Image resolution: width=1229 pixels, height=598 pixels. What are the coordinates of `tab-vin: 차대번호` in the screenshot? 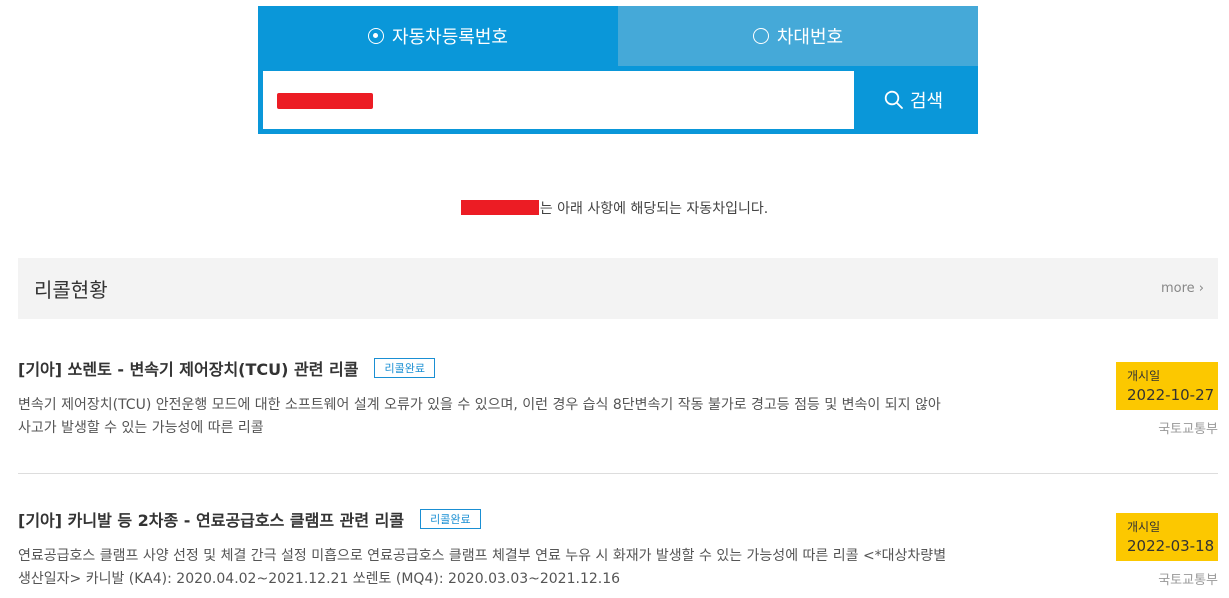 It's located at (798, 36).